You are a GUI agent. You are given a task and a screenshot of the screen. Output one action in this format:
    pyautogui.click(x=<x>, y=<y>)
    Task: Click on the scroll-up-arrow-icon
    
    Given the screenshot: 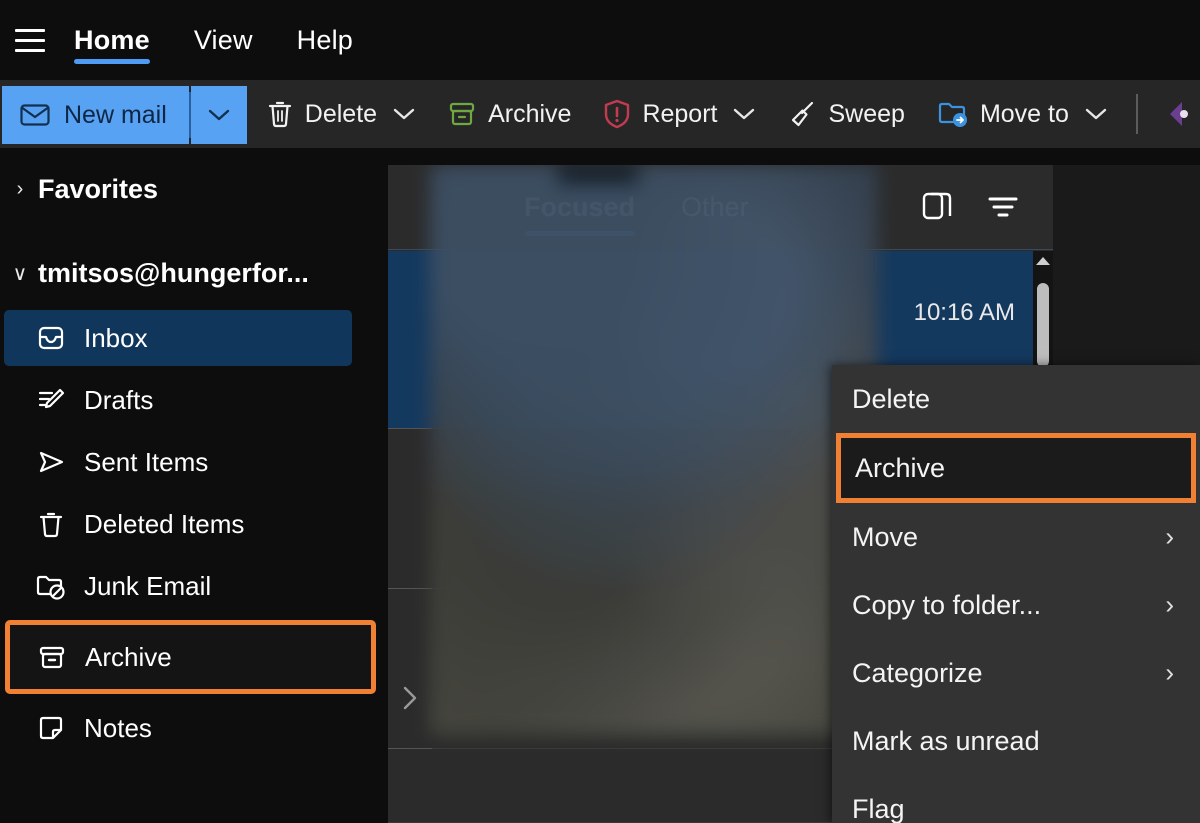 What is the action you would take?
    pyautogui.click(x=1043, y=261)
    